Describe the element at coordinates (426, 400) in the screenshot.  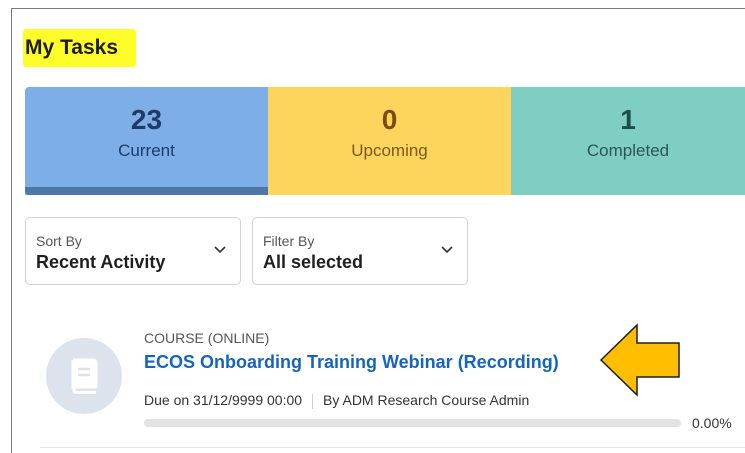
I see `course-author: By ADM Research Course Admin` at that location.